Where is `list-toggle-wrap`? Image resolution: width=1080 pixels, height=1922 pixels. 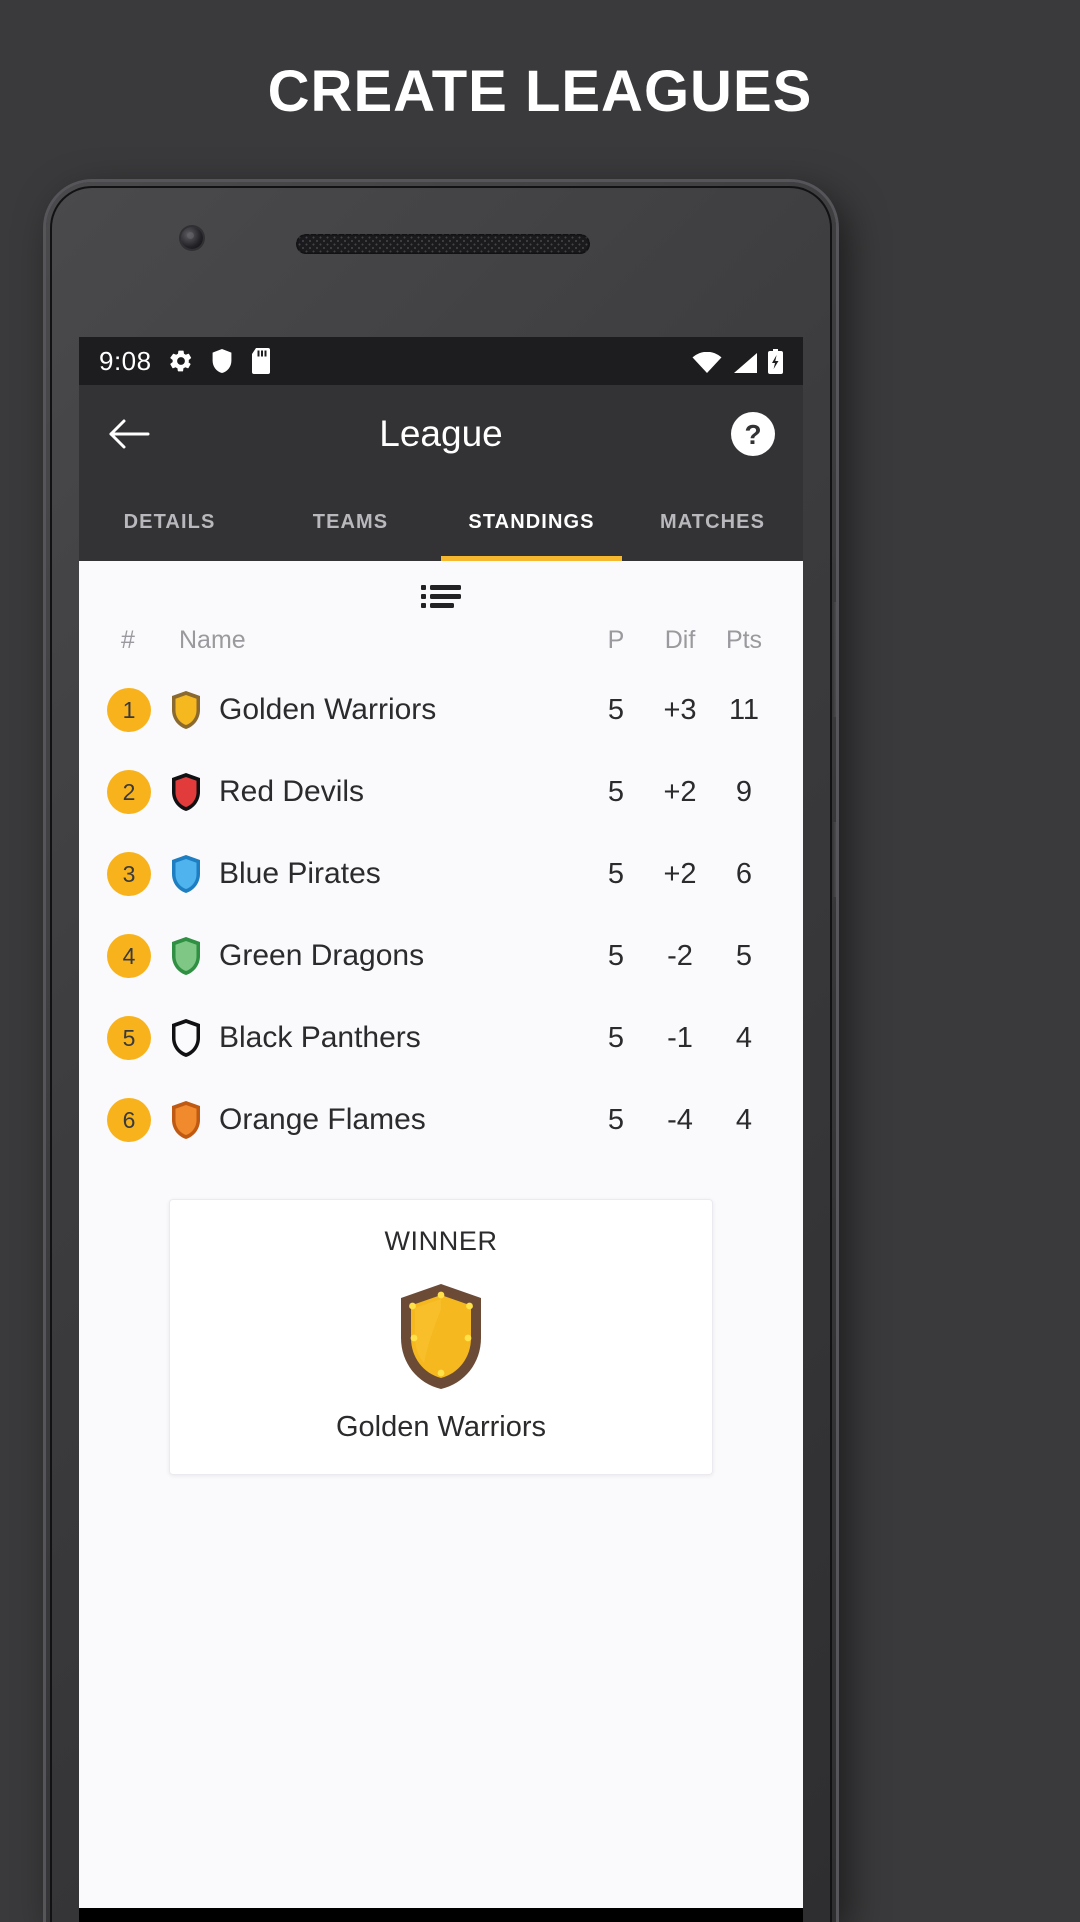 list-toggle-wrap is located at coordinates (441, 589).